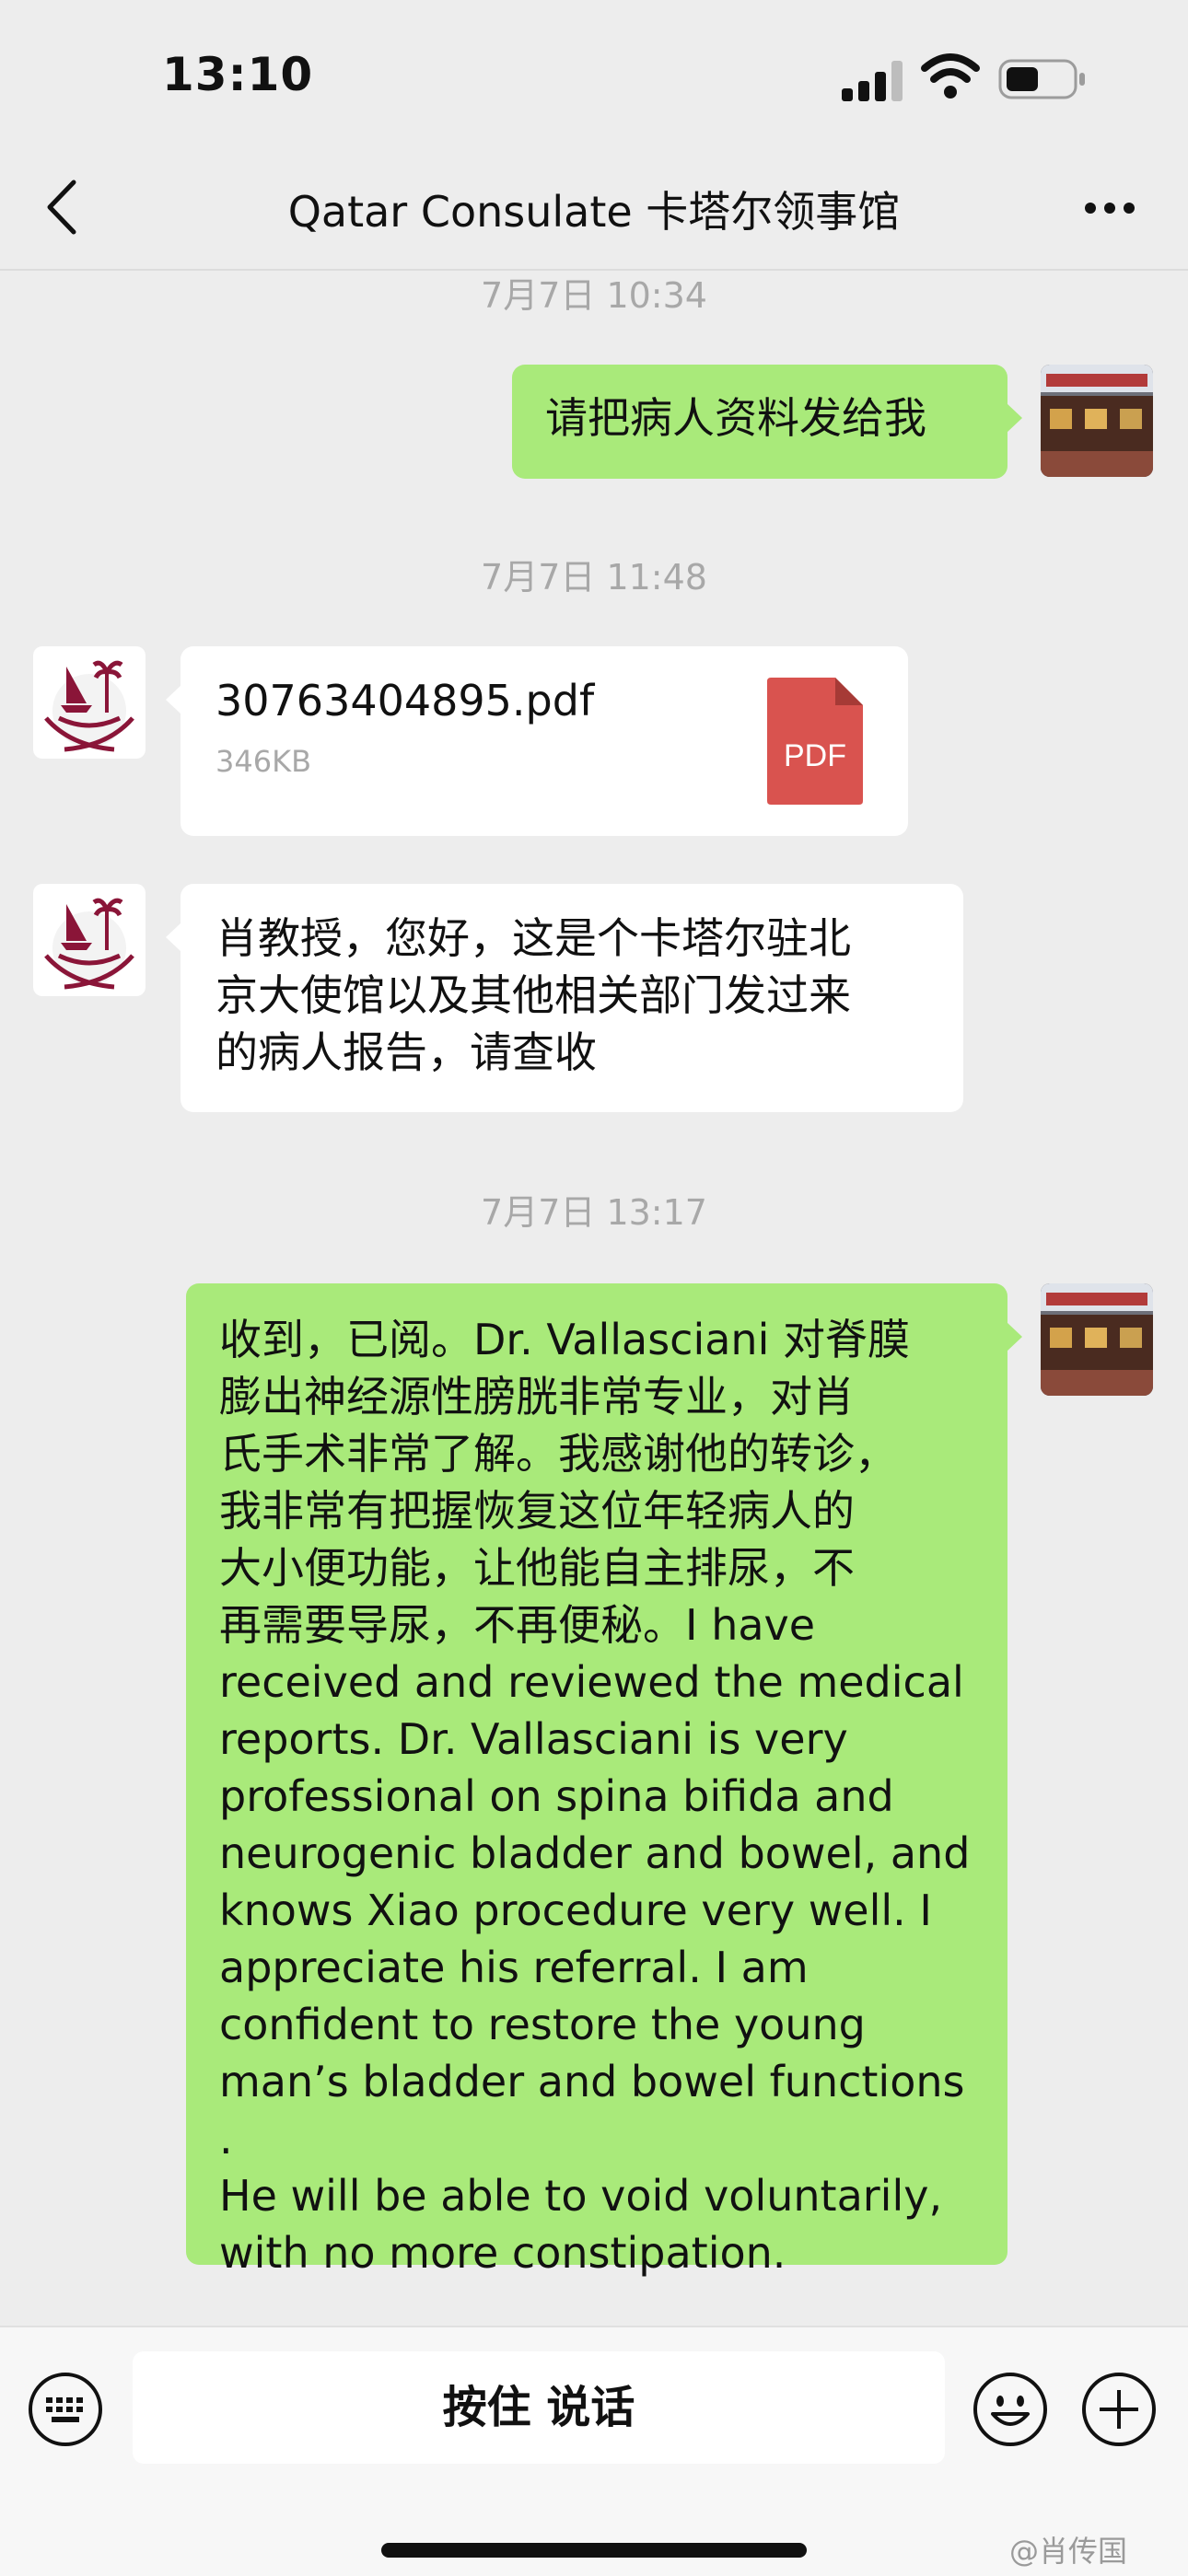  I want to click on nav-bar: Qatar Consulate 卡塔尔领事馆, so click(594, 209).